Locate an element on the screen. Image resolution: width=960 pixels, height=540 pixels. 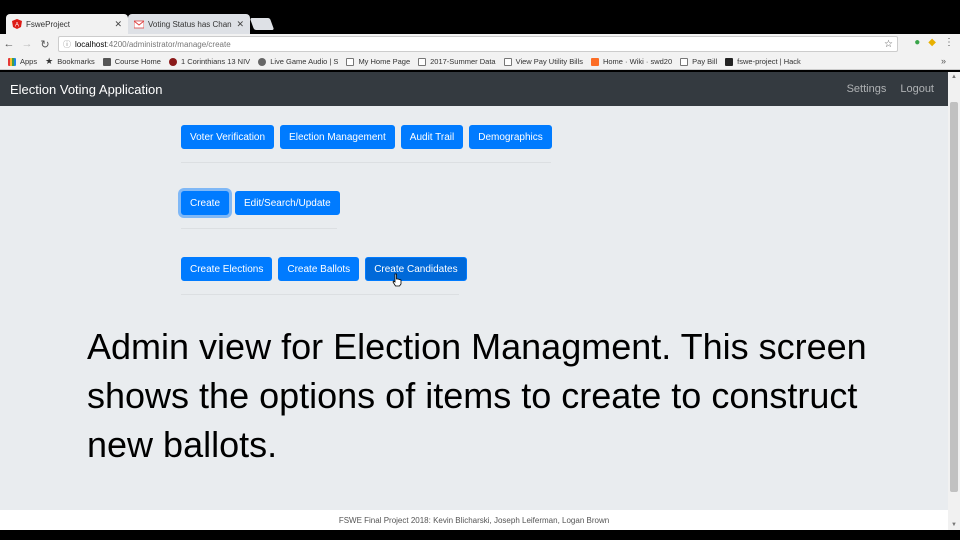
tab-title: Voting Status has Change is located at coordinates (190, 24).